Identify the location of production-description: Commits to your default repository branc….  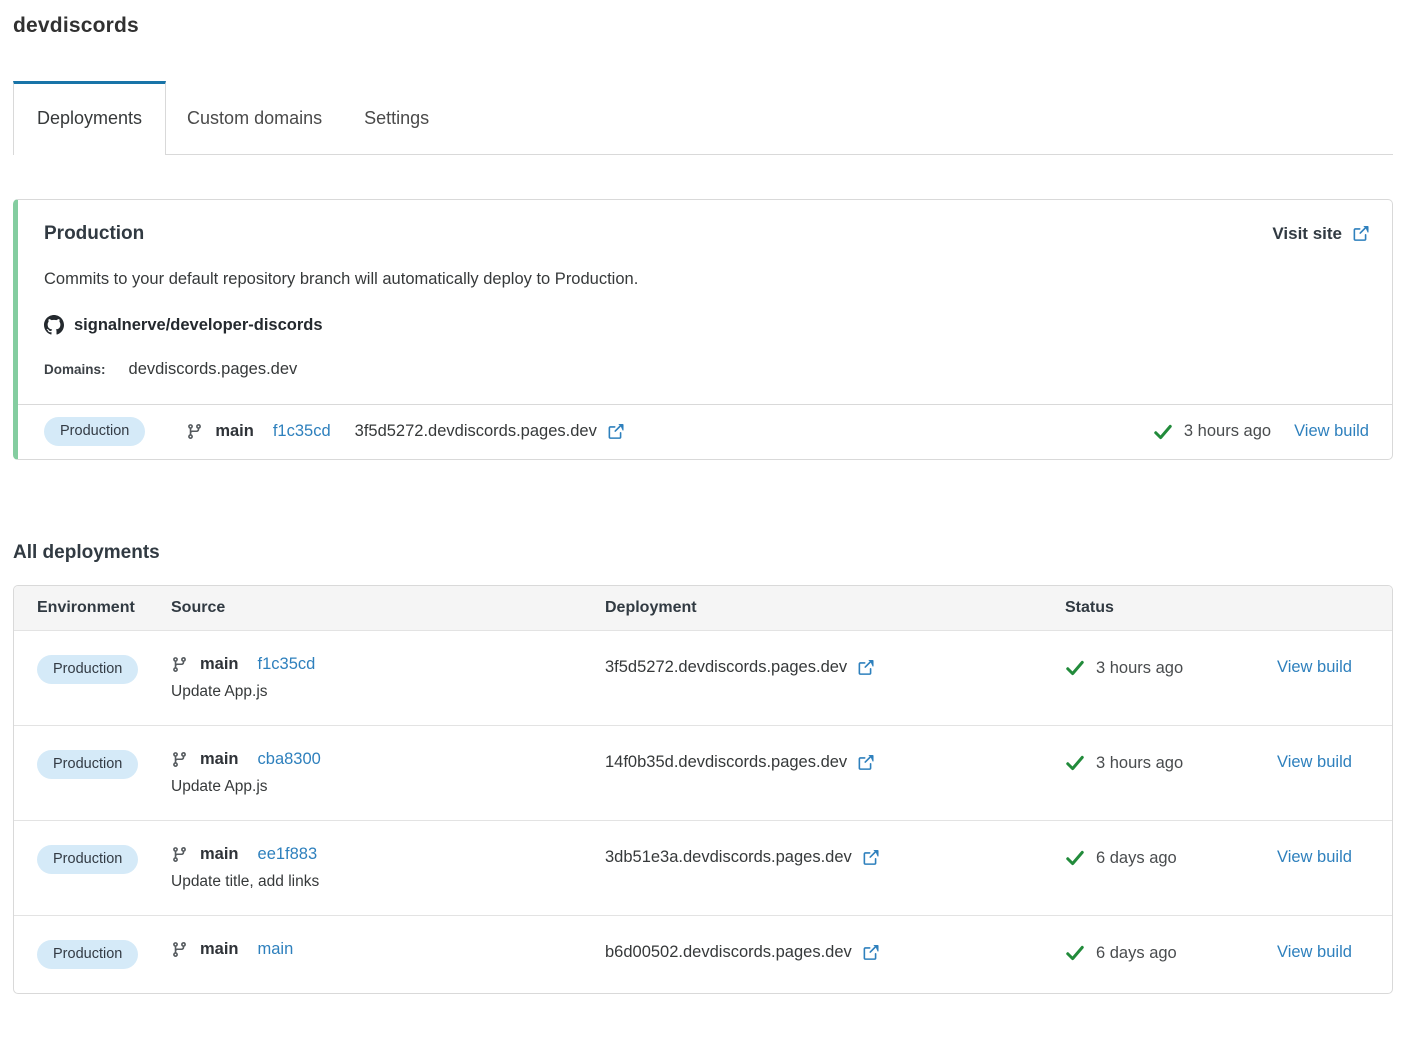
(341, 279).